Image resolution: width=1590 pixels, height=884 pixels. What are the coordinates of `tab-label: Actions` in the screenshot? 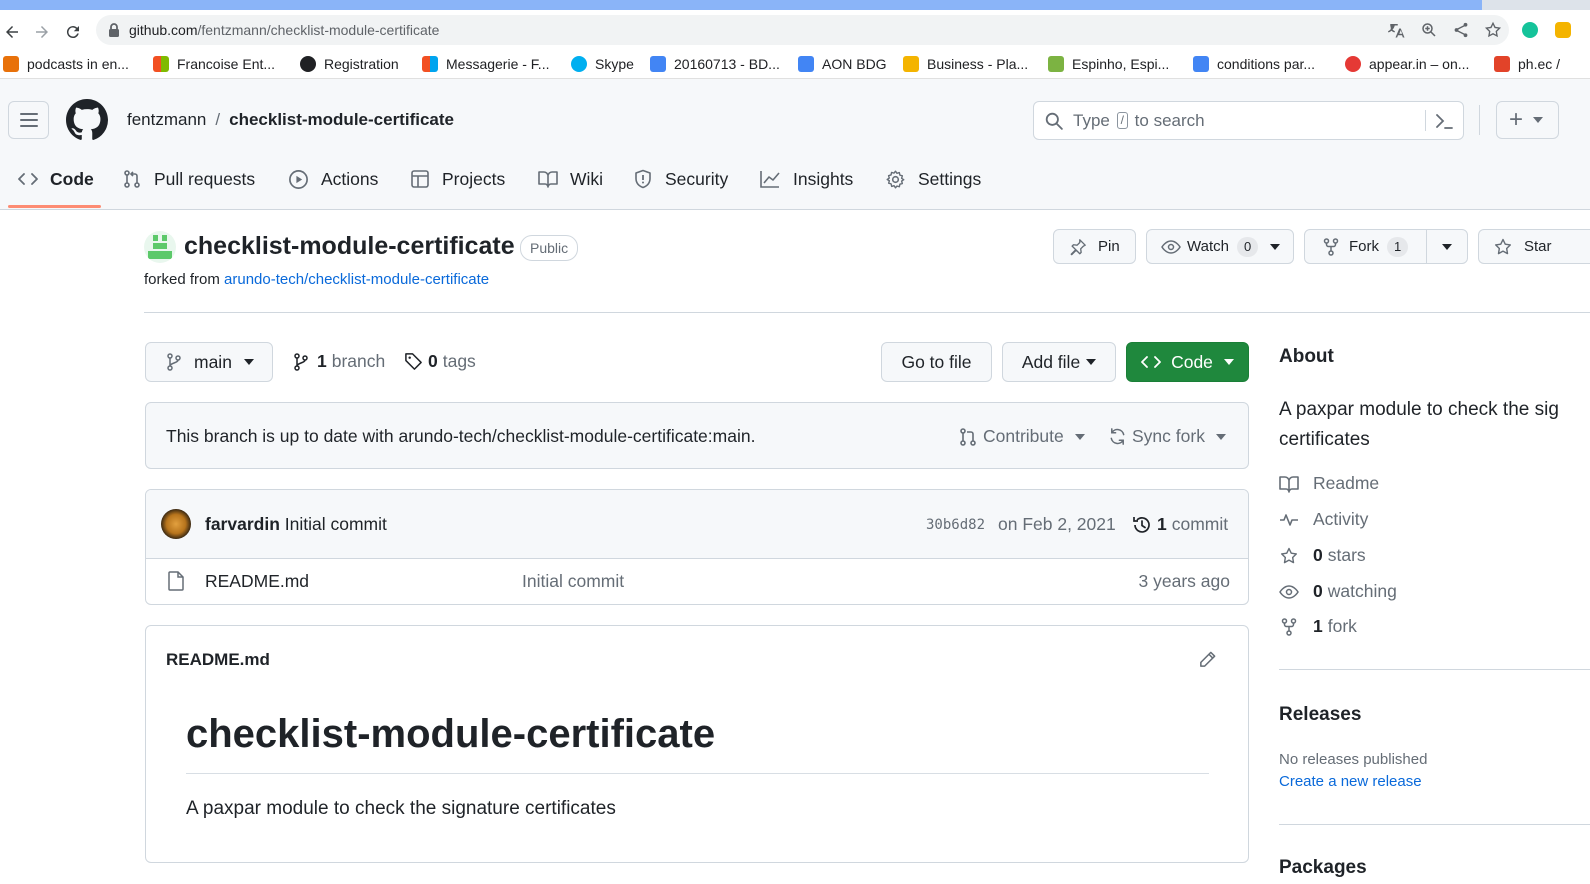 It's located at (350, 178).